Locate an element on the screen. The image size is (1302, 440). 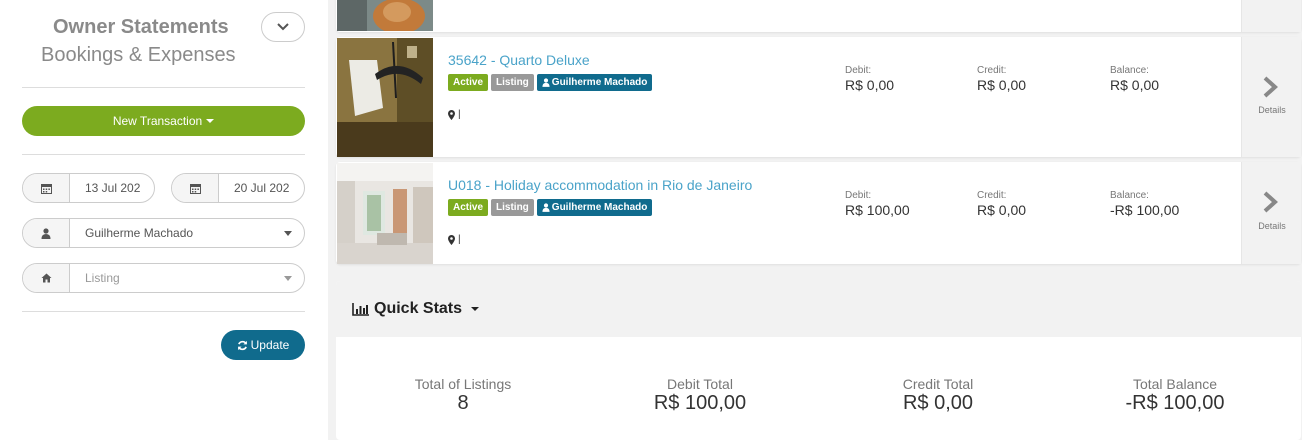
debit-value: R$ 100,00 is located at coordinates (877, 210).